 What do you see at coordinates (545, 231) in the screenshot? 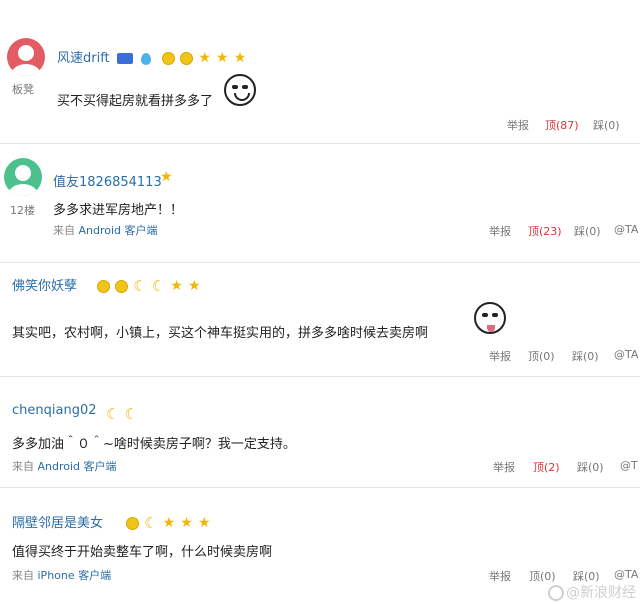
I see `upvote-button: 顶(23)` at bounding box center [545, 231].